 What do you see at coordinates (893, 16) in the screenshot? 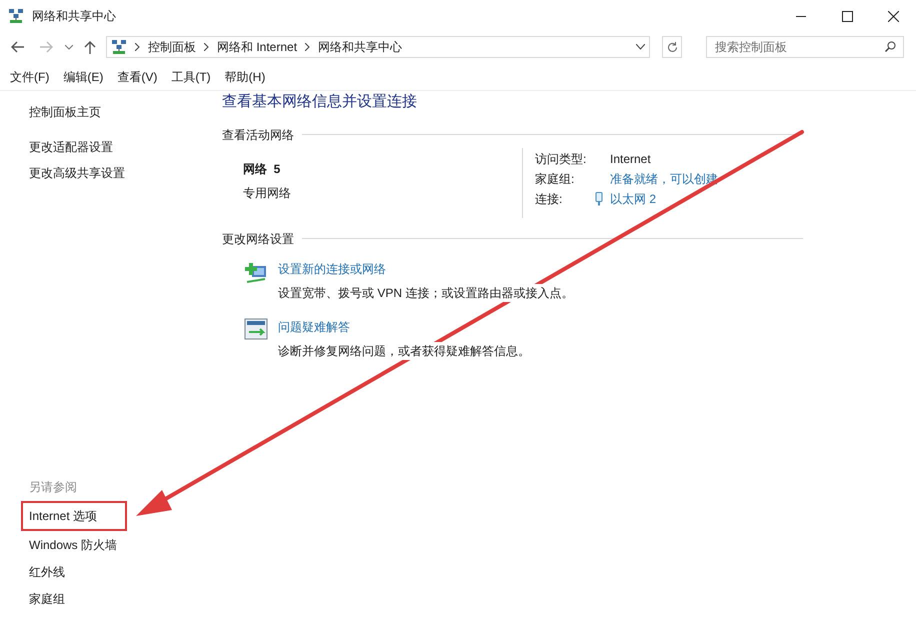
I see `close-icon` at bounding box center [893, 16].